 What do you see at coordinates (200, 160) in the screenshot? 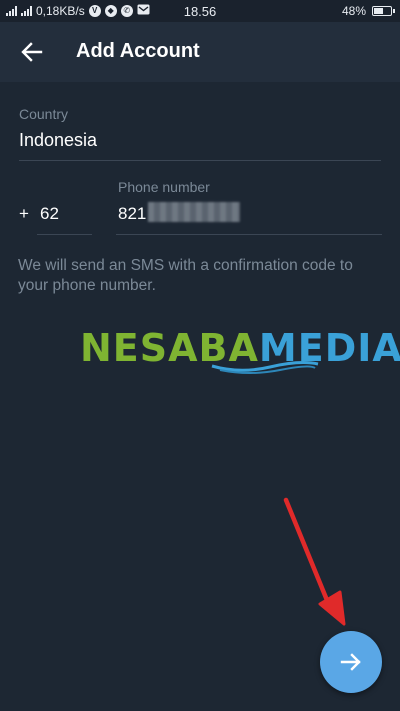
I see `country-underline` at bounding box center [200, 160].